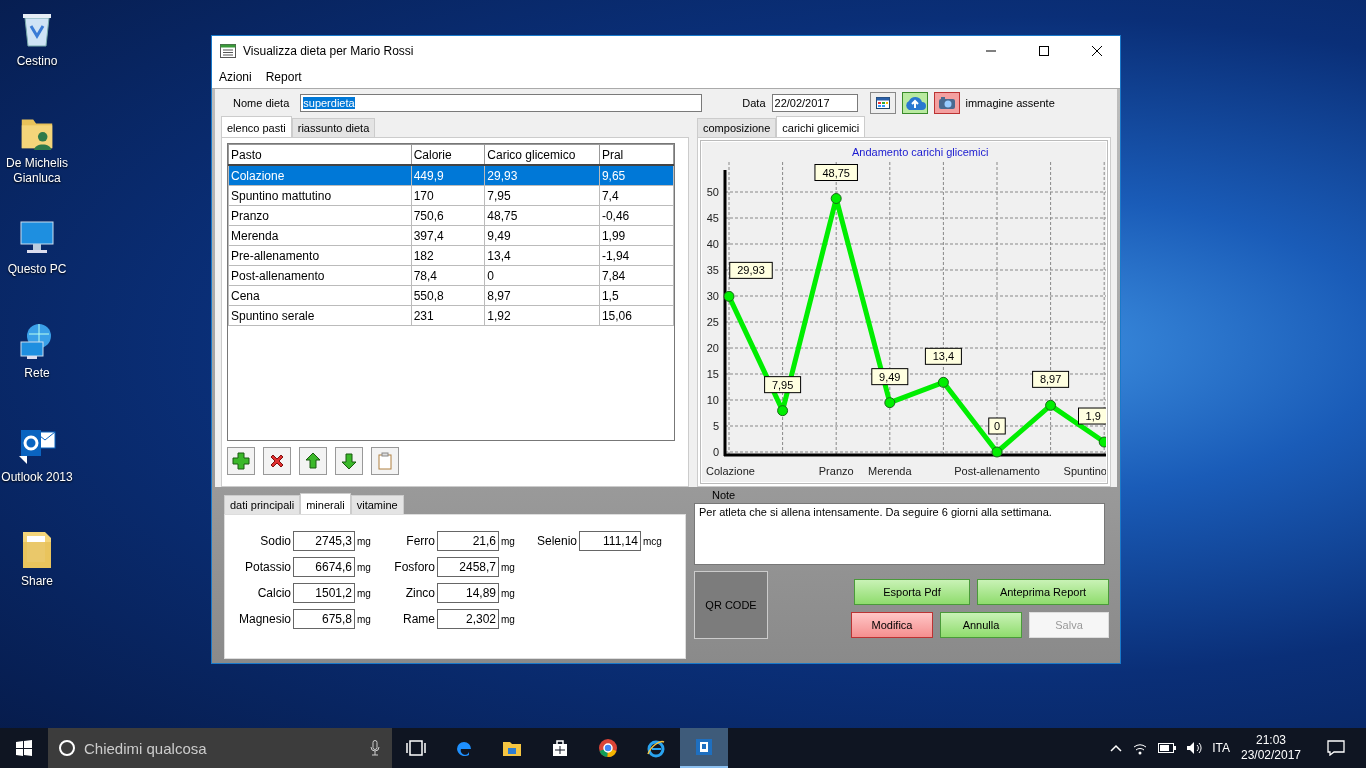 The image size is (1366, 768). I want to click on app-icon, so click(704, 747).